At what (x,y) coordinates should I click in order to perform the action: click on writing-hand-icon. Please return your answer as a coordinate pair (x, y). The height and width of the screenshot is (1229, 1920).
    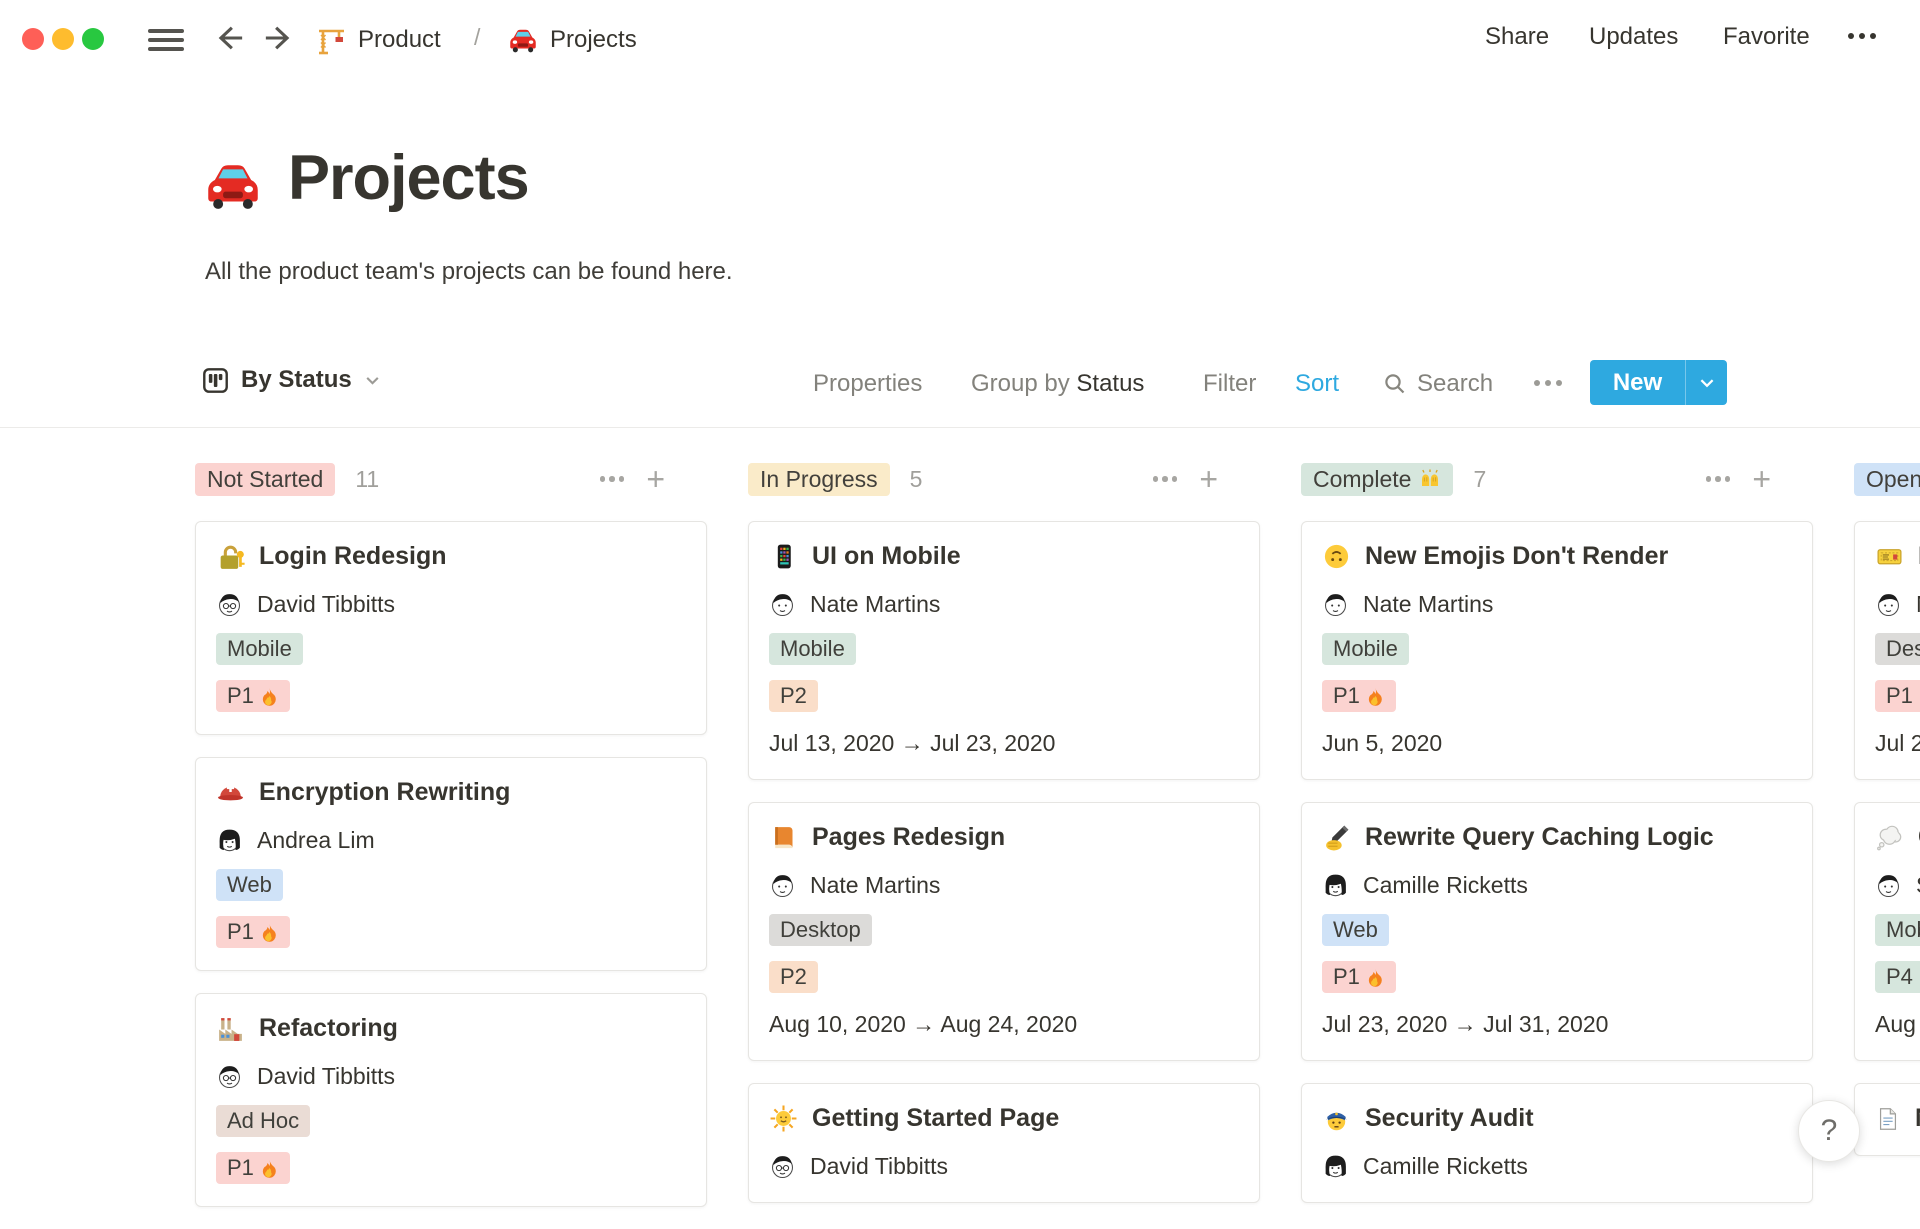
    Looking at the image, I should click on (1336, 837).